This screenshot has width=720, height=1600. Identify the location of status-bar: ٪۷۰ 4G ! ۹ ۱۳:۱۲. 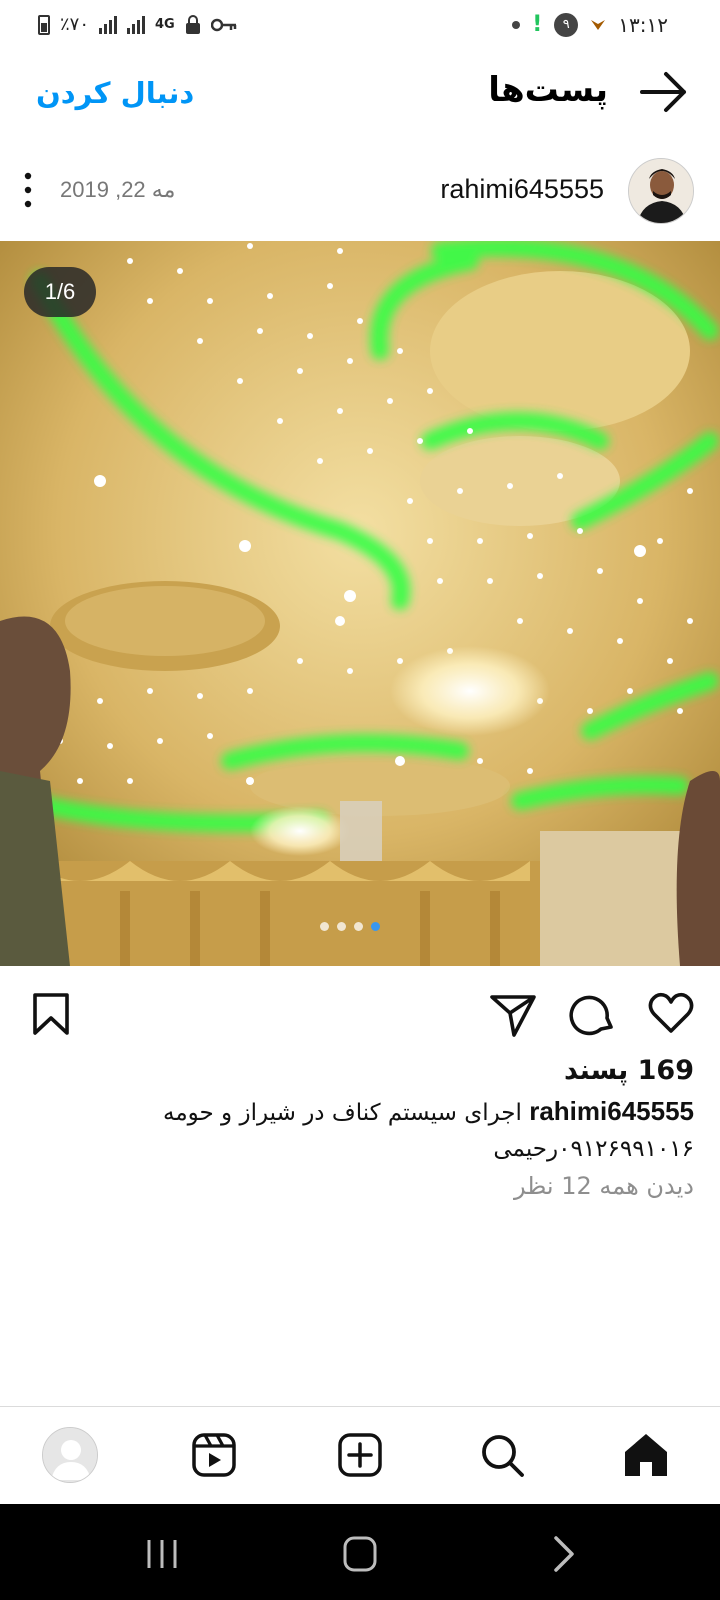
(360, 26).